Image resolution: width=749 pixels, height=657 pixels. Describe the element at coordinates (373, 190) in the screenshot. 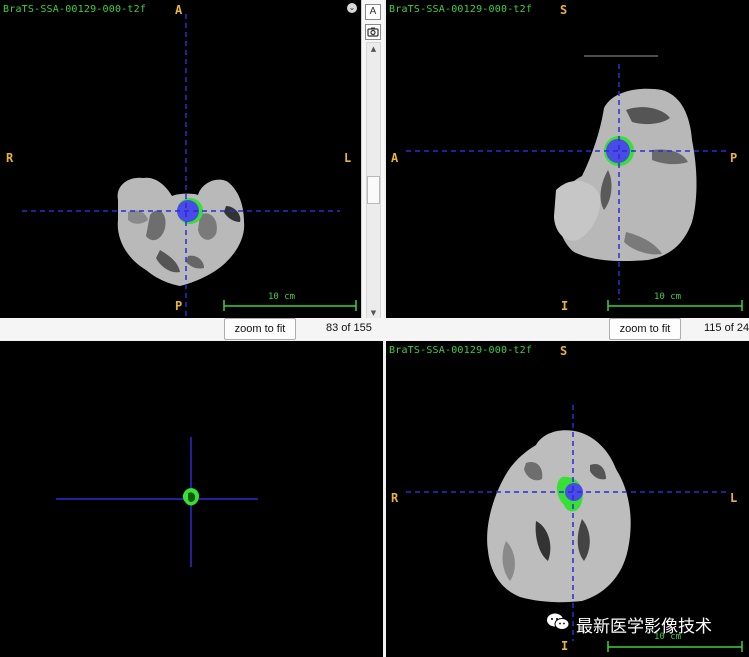

I see `scrollbar-thumb` at that location.